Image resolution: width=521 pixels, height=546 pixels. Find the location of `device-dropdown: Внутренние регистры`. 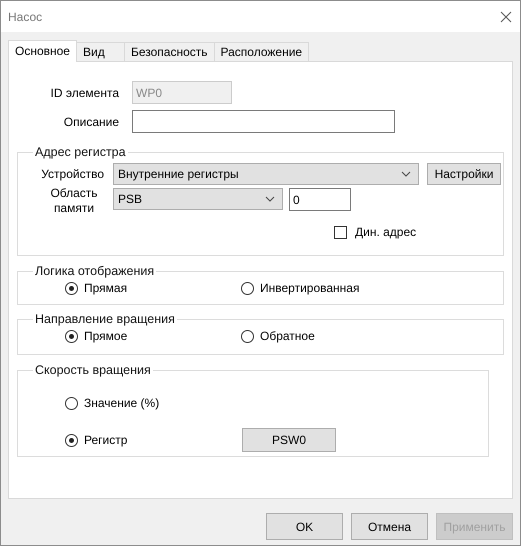

device-dropdown: Внутренние регистры is located at coordinates (266, 174).